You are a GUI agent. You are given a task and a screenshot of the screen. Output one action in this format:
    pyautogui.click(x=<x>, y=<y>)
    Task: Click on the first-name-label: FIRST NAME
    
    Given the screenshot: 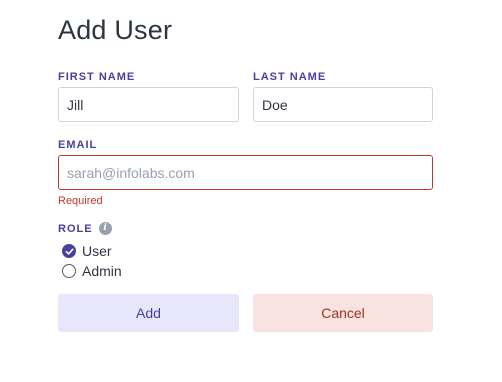 What is the action you would take?
    pyautogui.click(x=97, y=77)
    